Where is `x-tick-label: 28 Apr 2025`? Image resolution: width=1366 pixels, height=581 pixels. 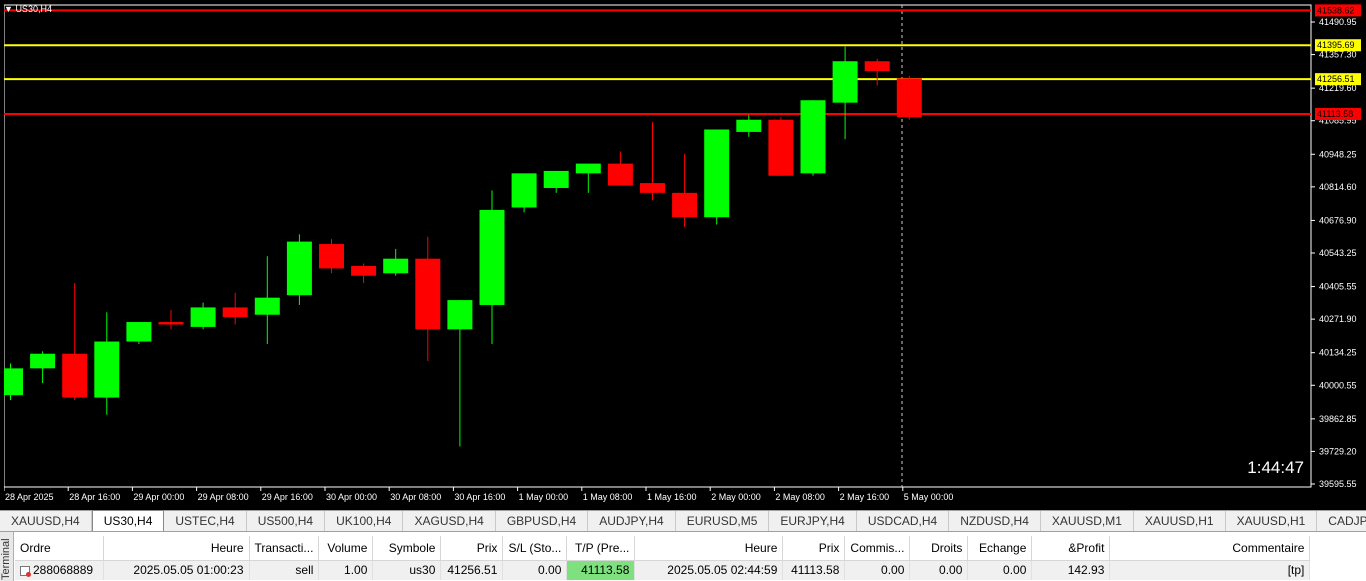 x-tick-label: 28 Apr 2025 is located at coordinates (29, 497).